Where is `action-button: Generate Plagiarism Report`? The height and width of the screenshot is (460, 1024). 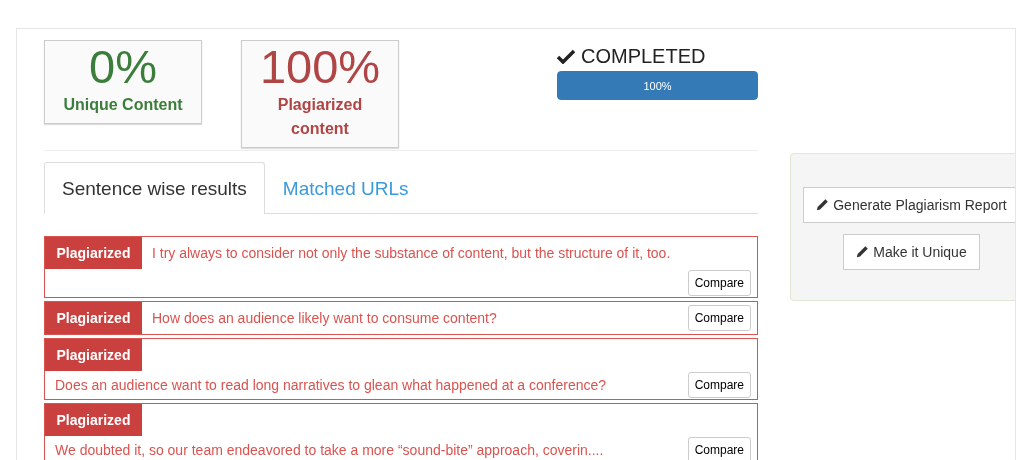
action-button: Generate Plagiarism Report is located at coordinates (909, 205).